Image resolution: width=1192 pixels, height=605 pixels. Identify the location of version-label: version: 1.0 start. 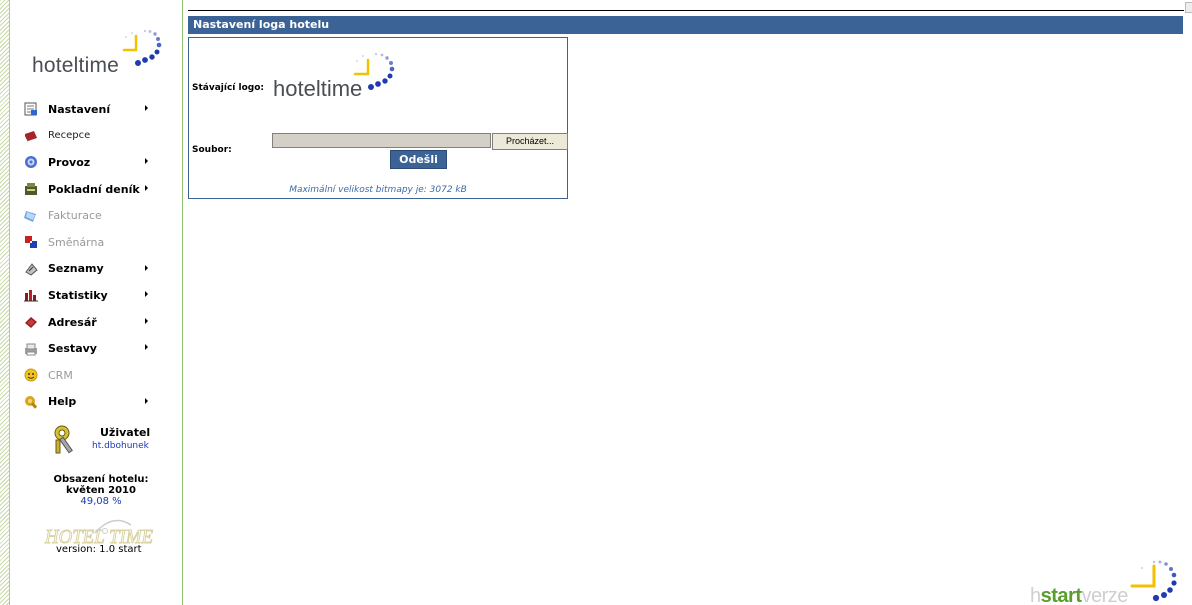
(99, 549).